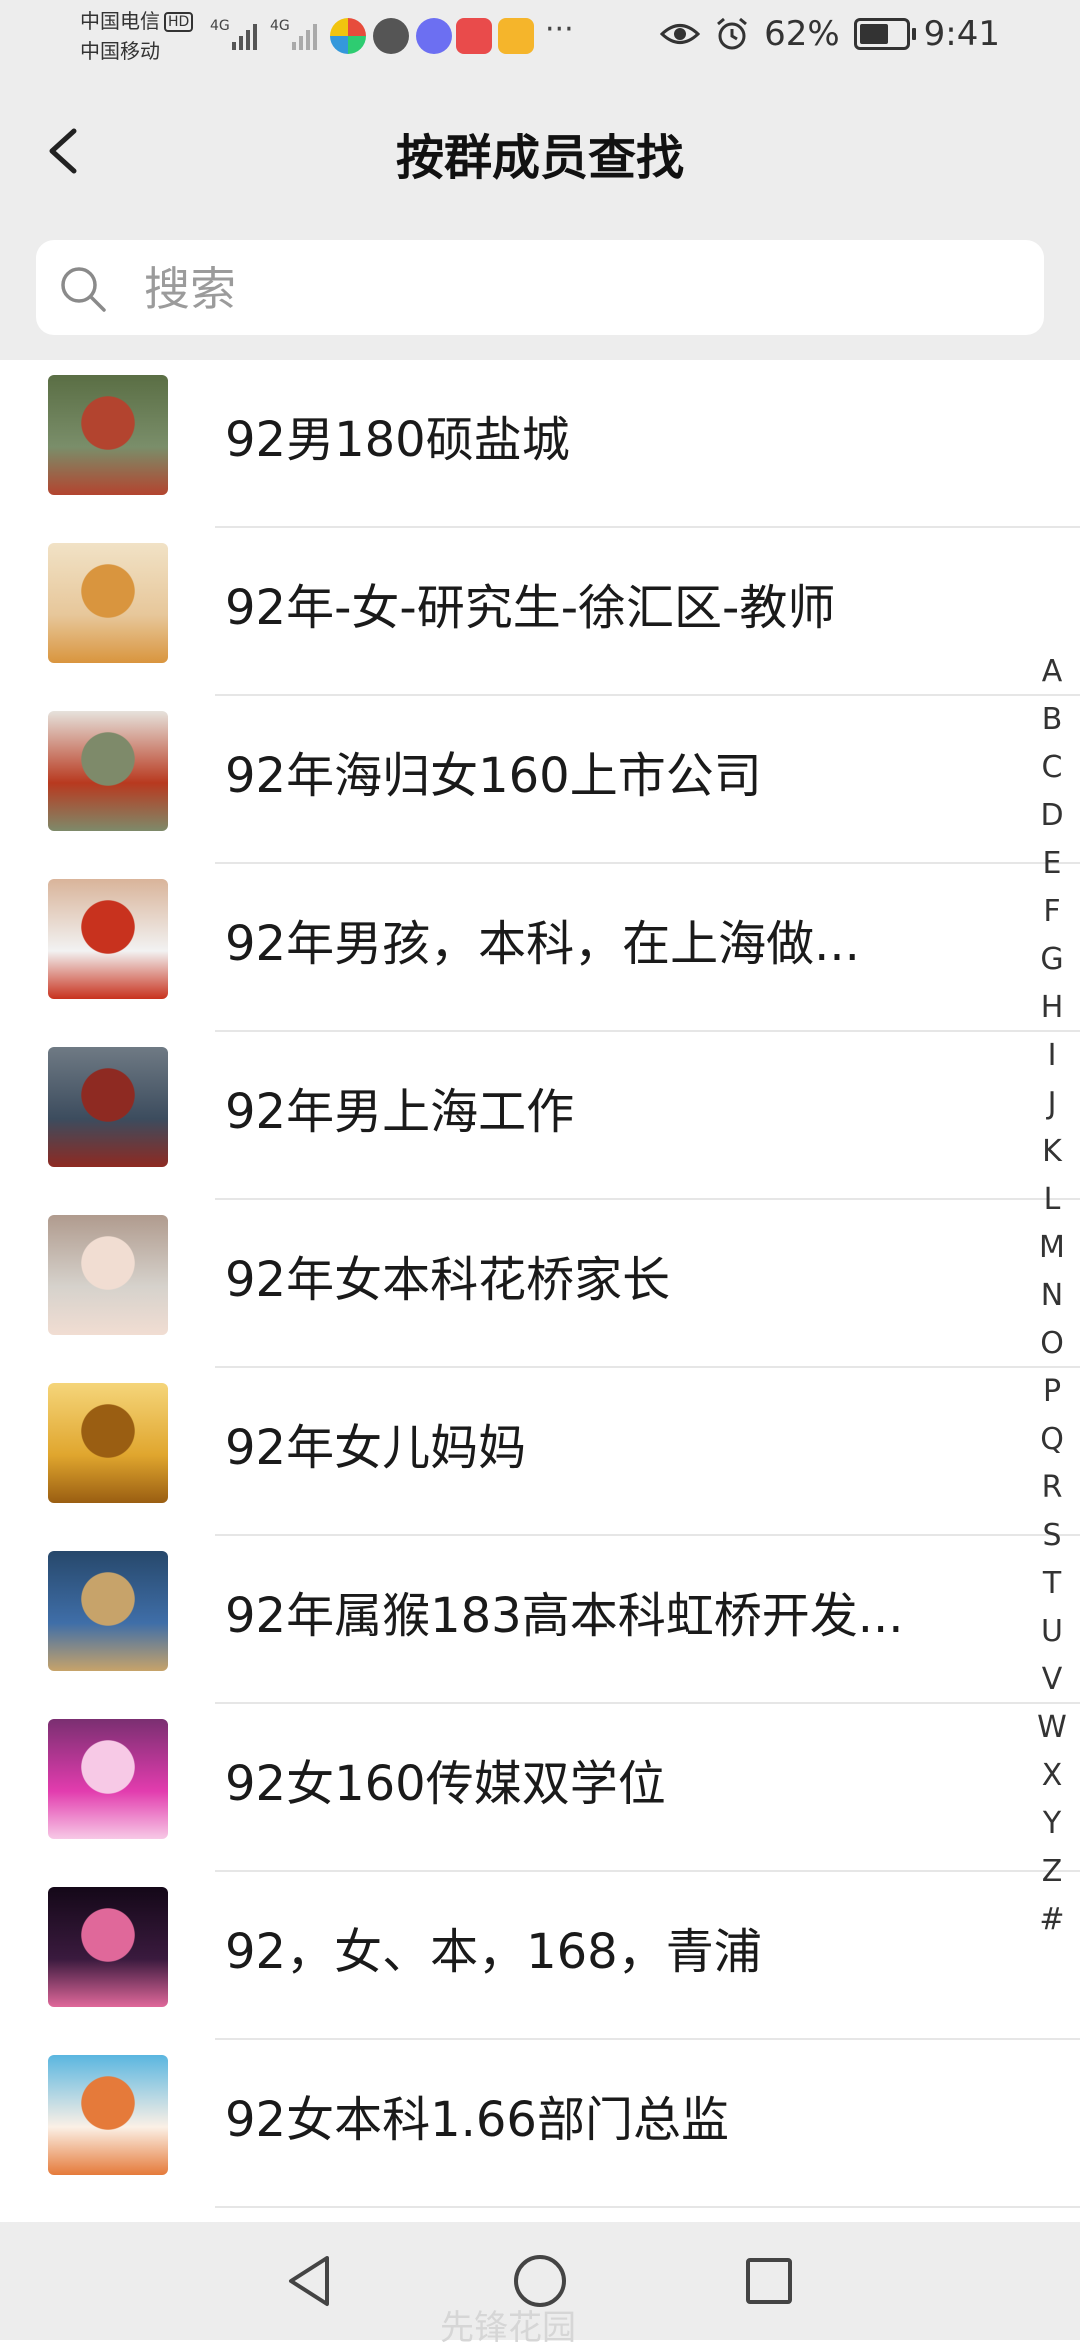 The width and height of the screenshot is (1080, 2349). I want to click on carrier-1: 中国电信, so click(120, 21).